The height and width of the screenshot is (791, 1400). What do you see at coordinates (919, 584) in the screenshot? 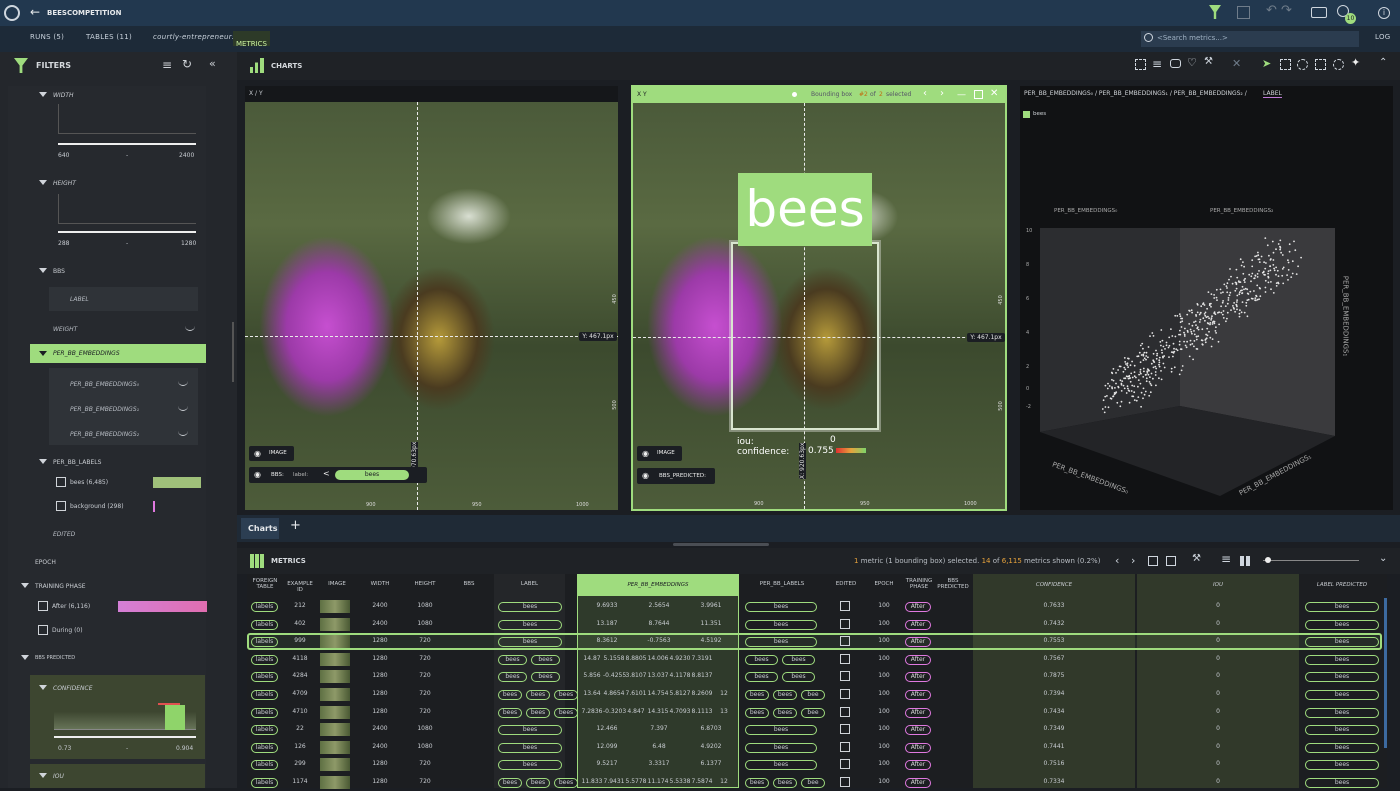
I see `column-header: TRAINING PHASE` at bounding box center [919, 584].